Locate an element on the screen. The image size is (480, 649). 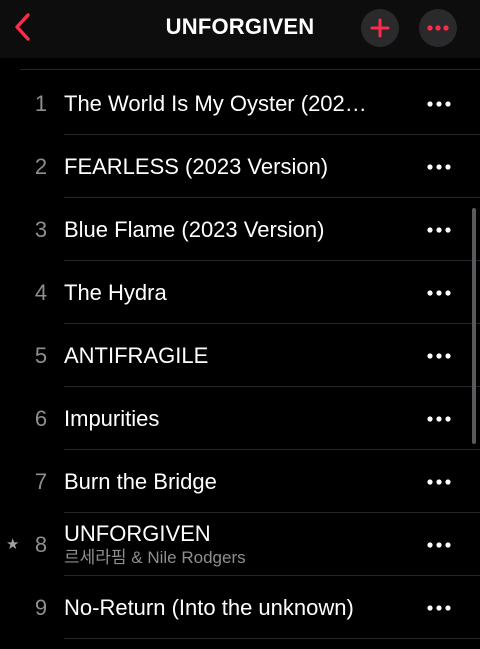
track-number: 1 is located at coordinates (41, 103).